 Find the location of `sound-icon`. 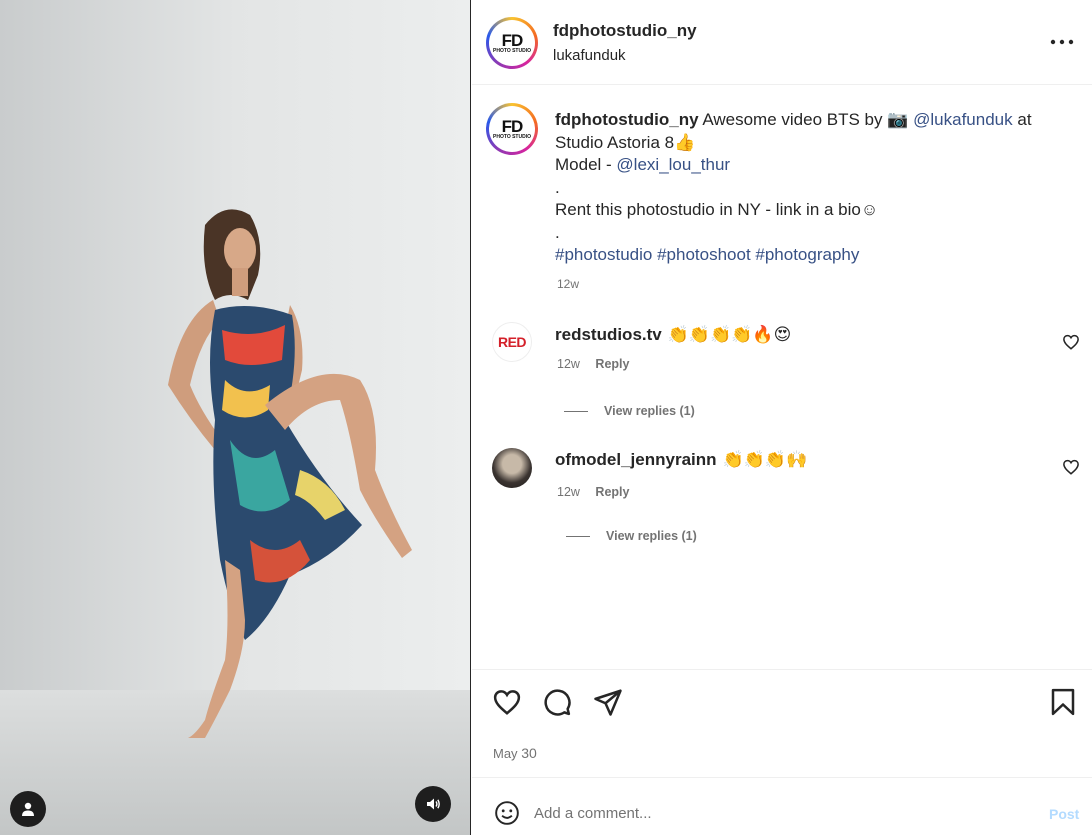

sound-icon is located at coordinates (433, 804).